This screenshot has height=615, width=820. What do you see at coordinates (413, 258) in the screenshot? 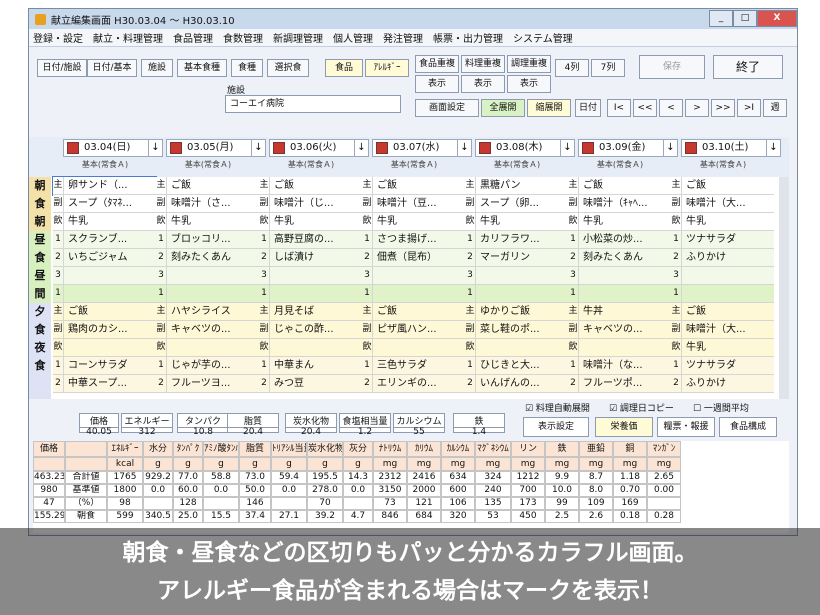
I see `menu-cell: 2 佃煮（昆布）` at bounding box center [413, 258].